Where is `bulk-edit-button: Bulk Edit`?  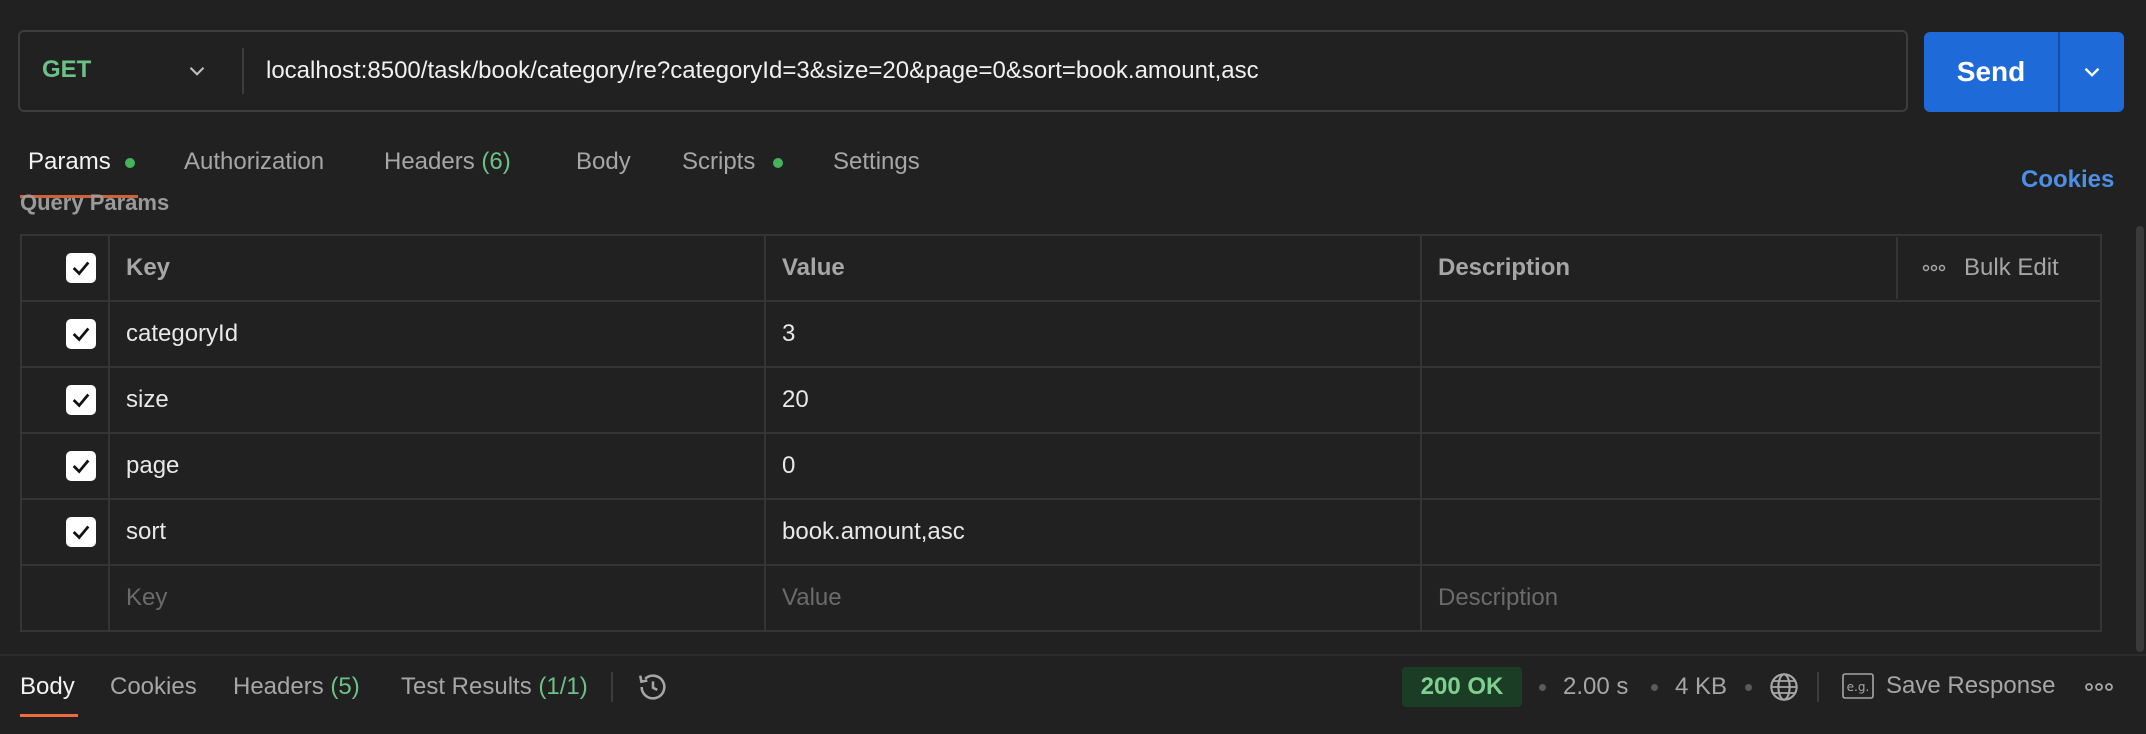
bulk-edit-button: Bulk Edit is located at coordinates (1978, 268).